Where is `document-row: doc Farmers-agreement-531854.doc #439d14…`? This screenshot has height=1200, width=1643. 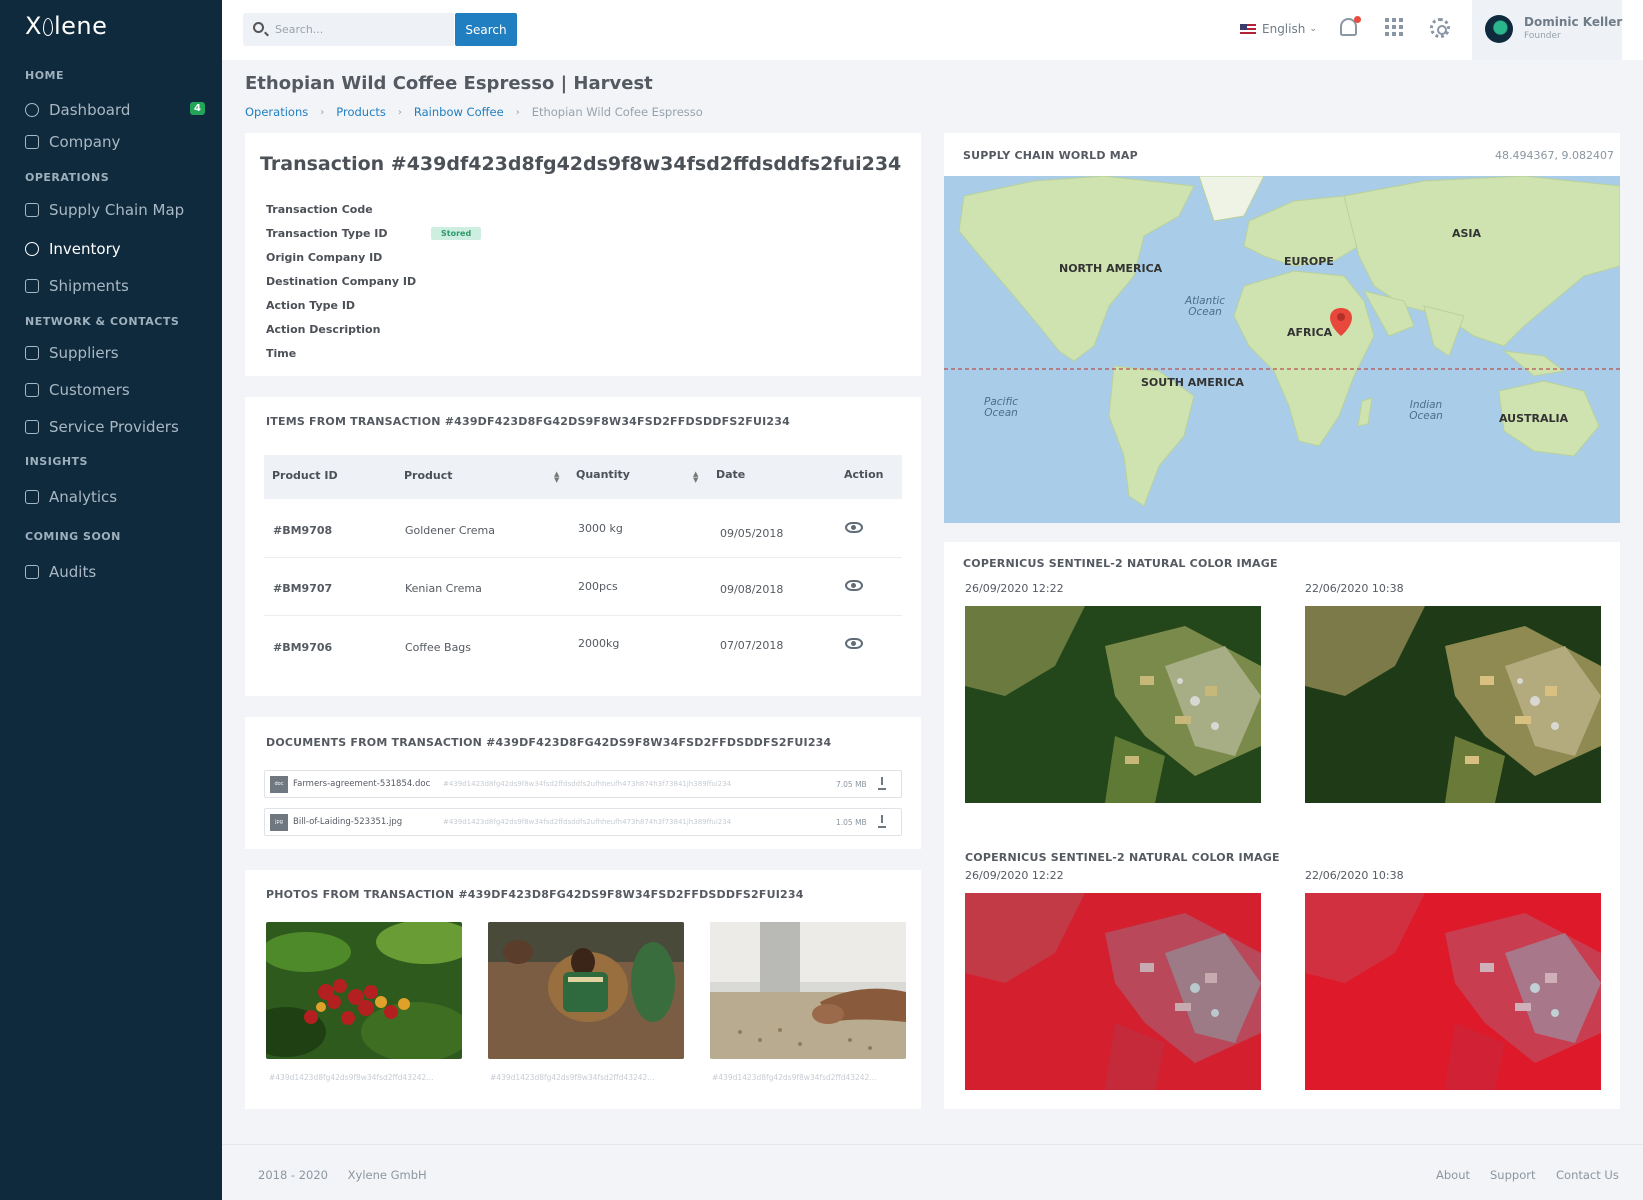
document-row: doc Farmers-agreement-531854.doc #439d14… is located at coordinates (583, 784).